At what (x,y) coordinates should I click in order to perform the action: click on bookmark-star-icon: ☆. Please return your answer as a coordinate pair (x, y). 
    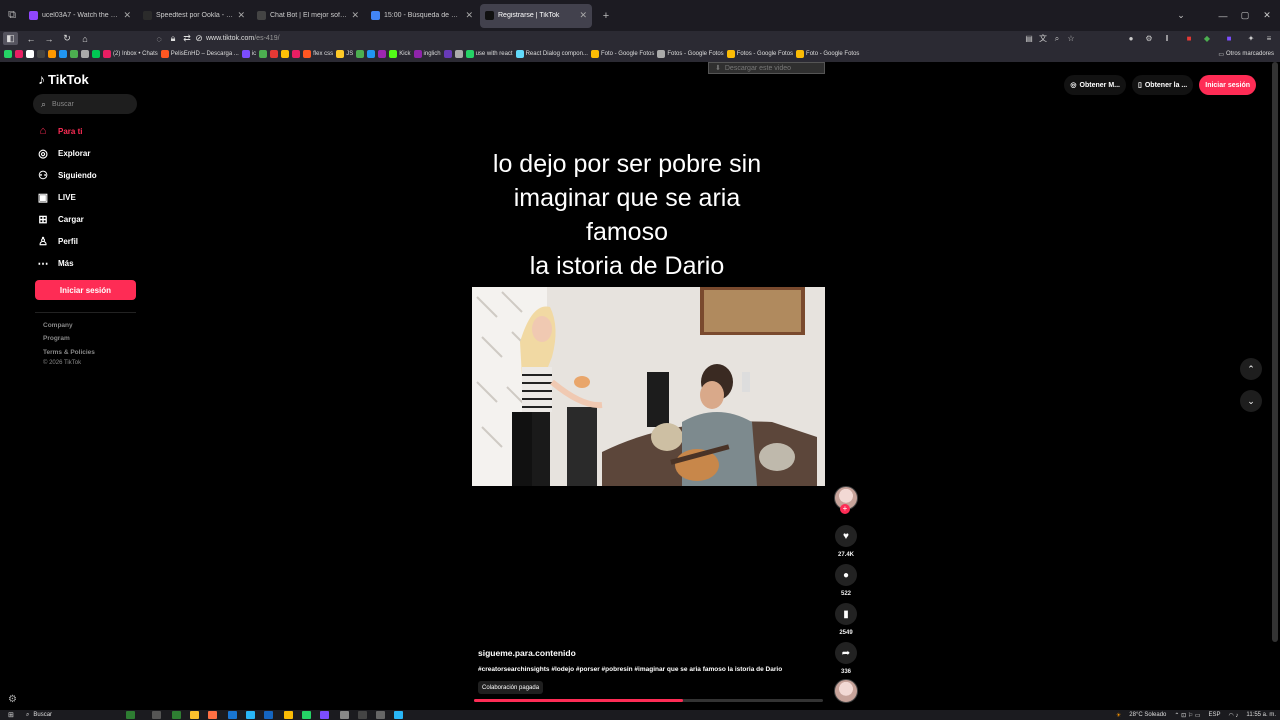
    Looking at the image, I should click on (1071, 38).